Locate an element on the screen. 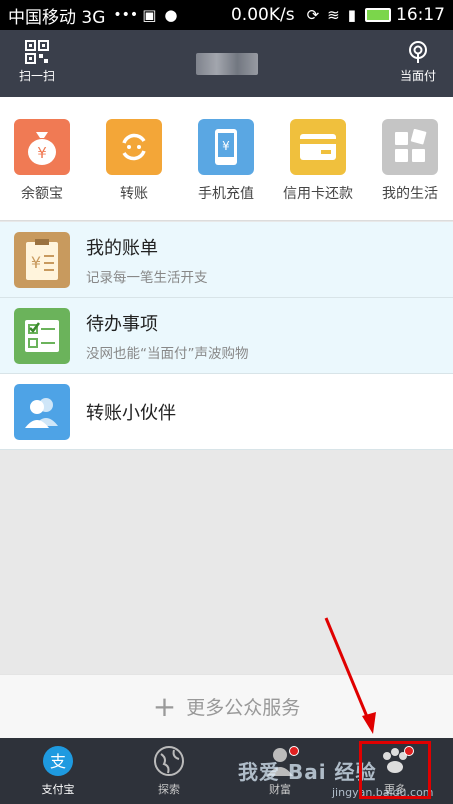  annotation-highlight-box is located at coordinates (395, 770).